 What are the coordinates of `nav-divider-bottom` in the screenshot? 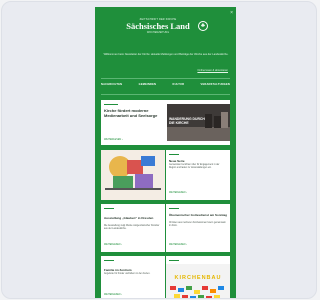 It's located at (165, 94).